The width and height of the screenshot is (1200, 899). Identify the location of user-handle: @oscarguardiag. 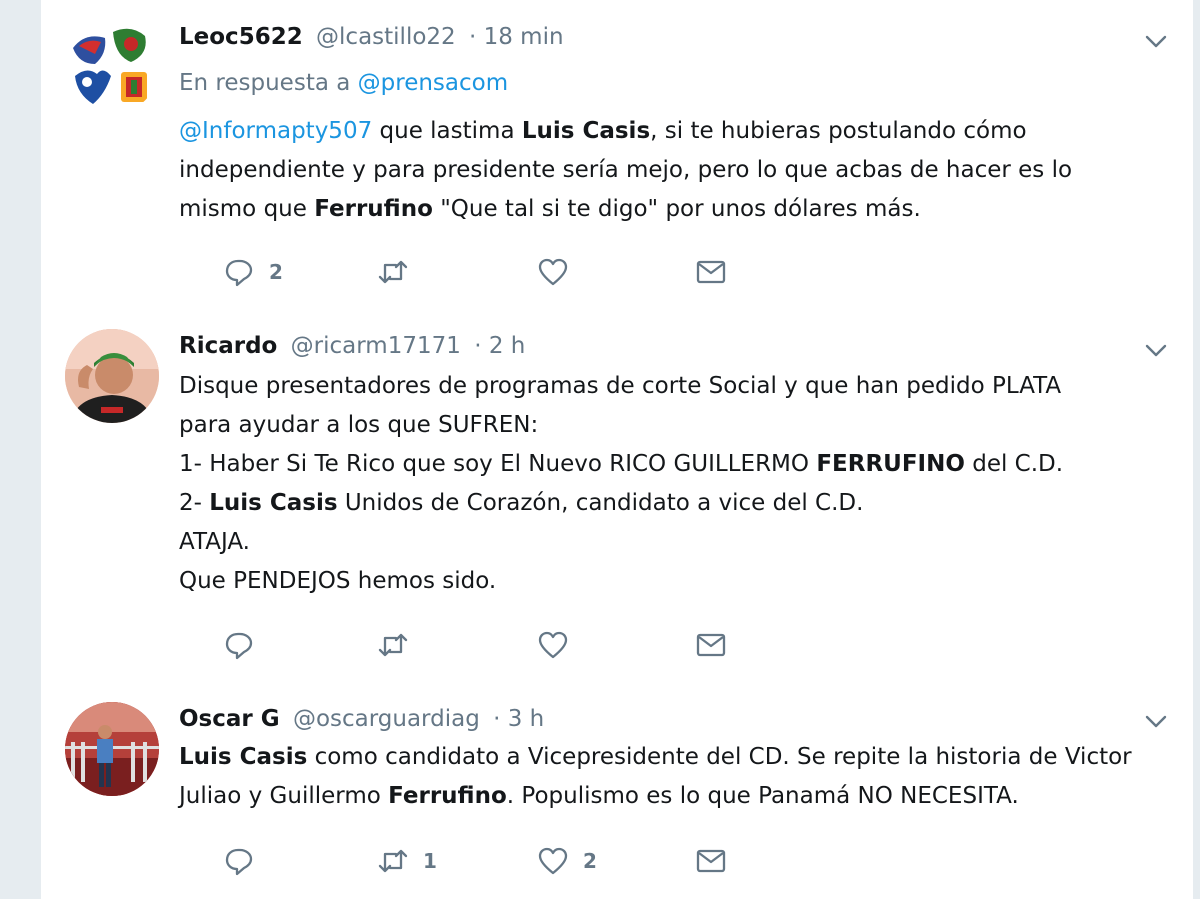
(386, 719).